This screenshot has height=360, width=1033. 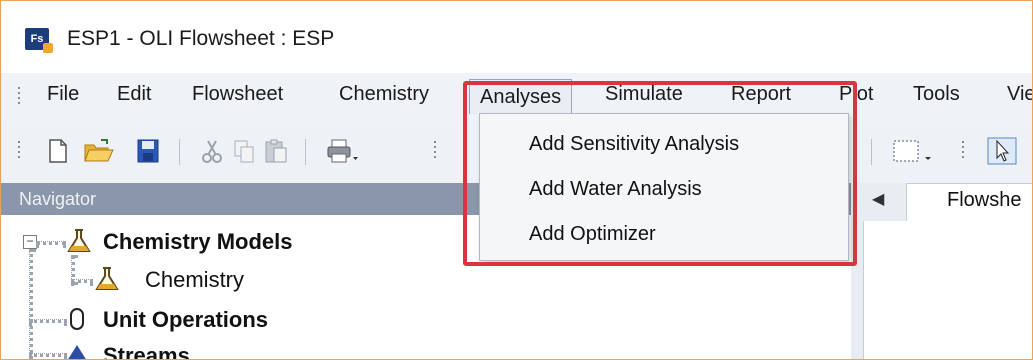 I want to click on tab-scroll-left-icon: ◀, so click(x=878, y=199).